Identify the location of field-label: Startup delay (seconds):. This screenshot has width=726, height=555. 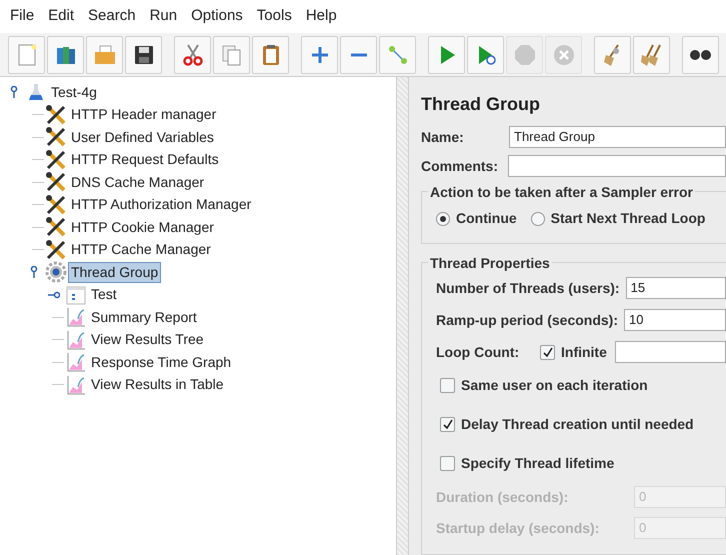
(518, 528).